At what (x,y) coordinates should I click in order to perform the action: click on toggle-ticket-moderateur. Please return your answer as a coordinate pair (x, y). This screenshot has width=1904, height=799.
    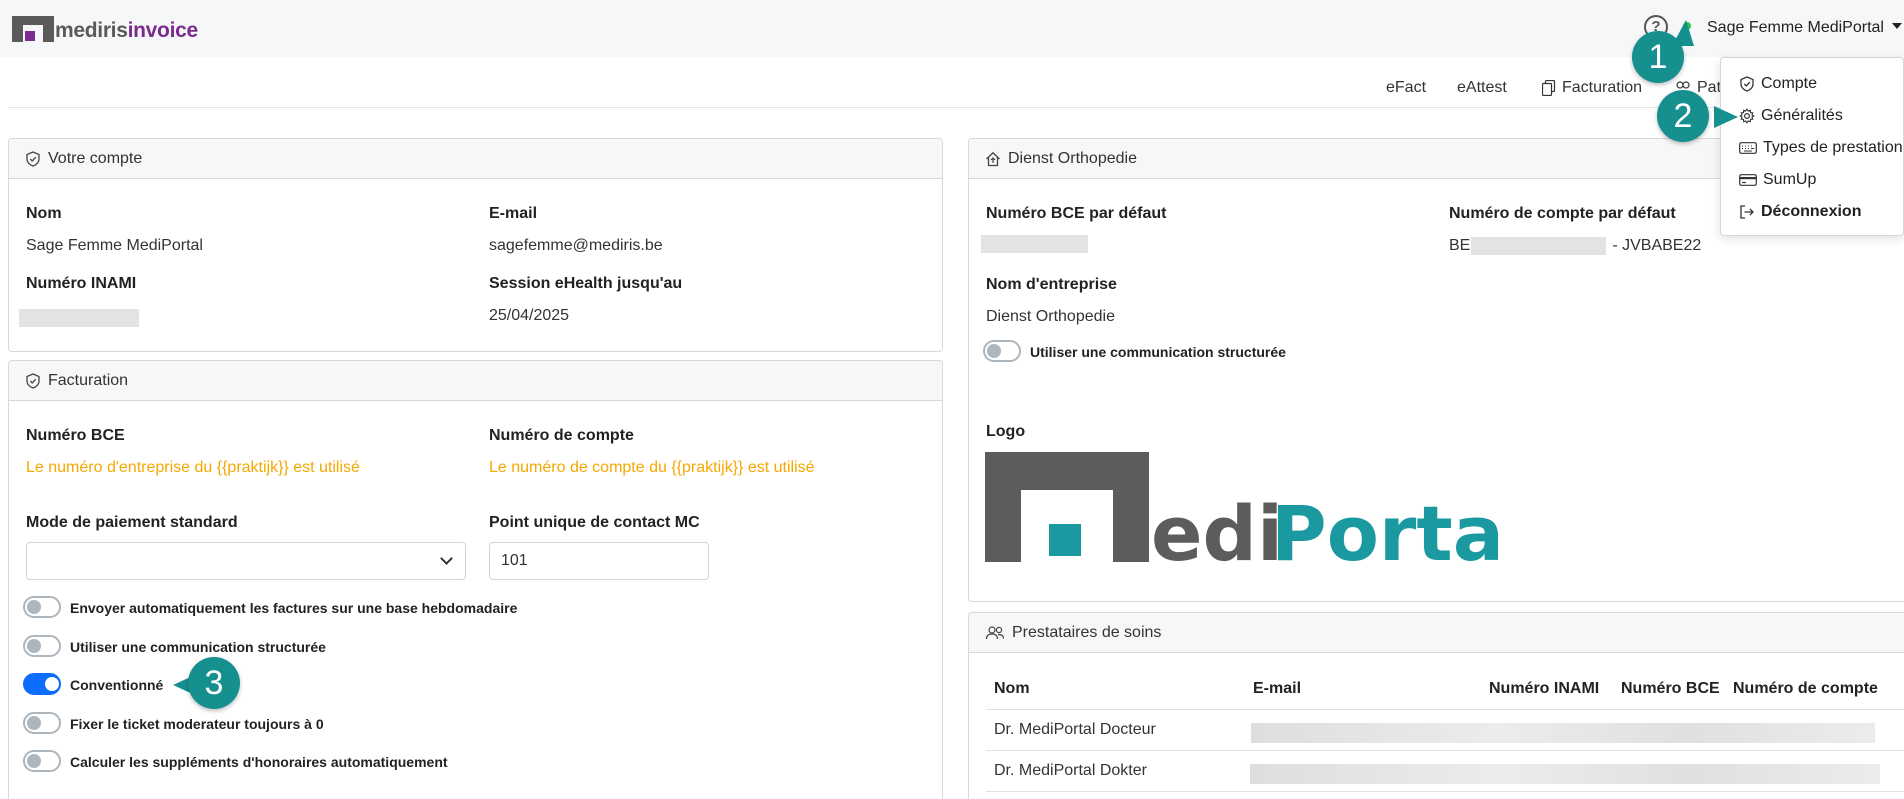
    Looking at the image, I should click on (42, 723).